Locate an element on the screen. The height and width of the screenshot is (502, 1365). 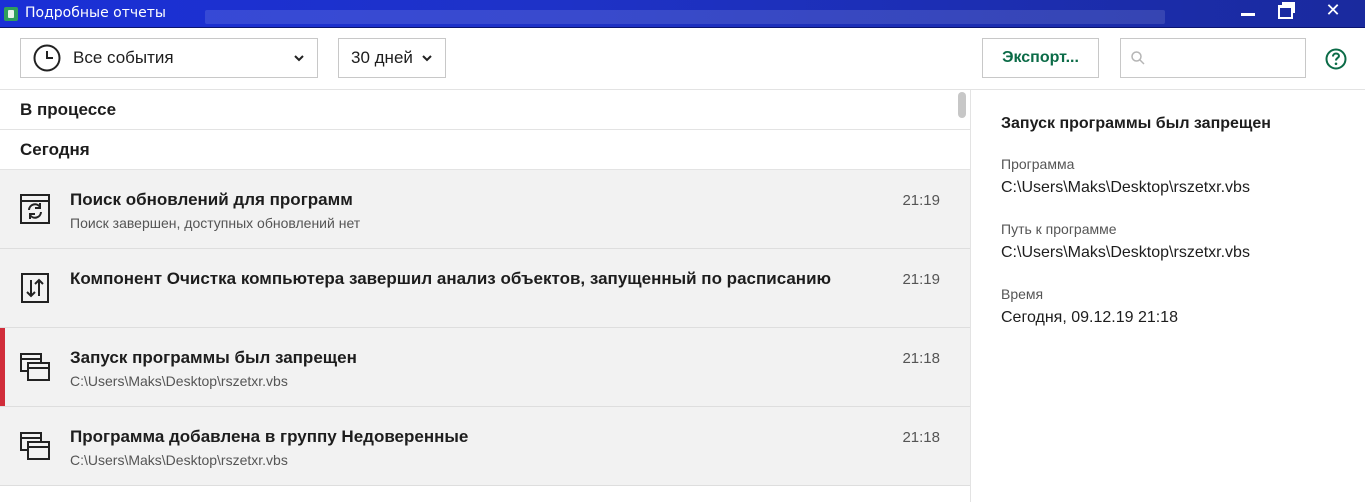
time-label: Время is located at coordinates (1022, 294).